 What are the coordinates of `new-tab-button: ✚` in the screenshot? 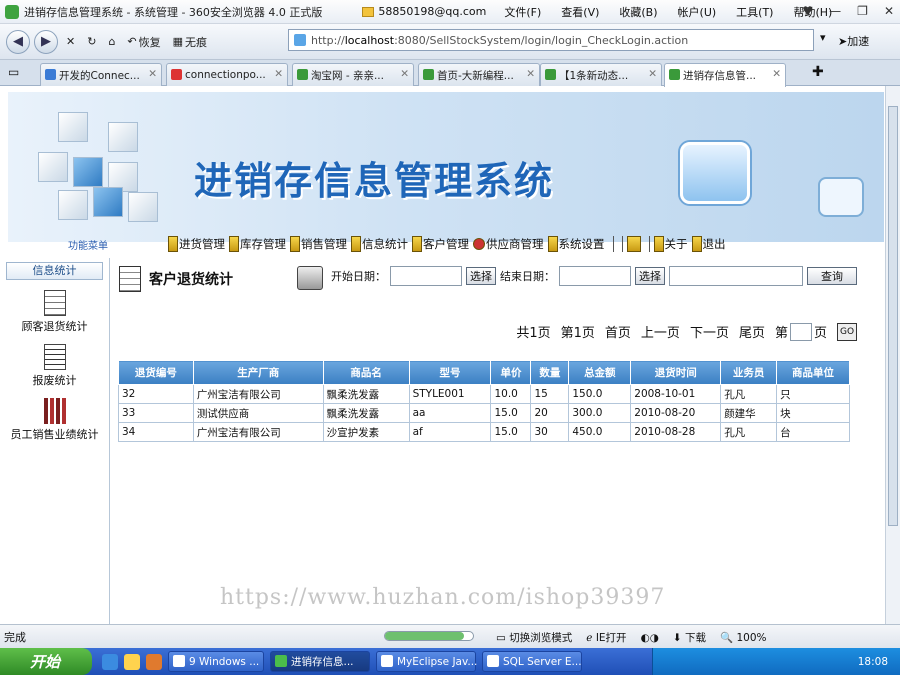 It's located at (818, 72).